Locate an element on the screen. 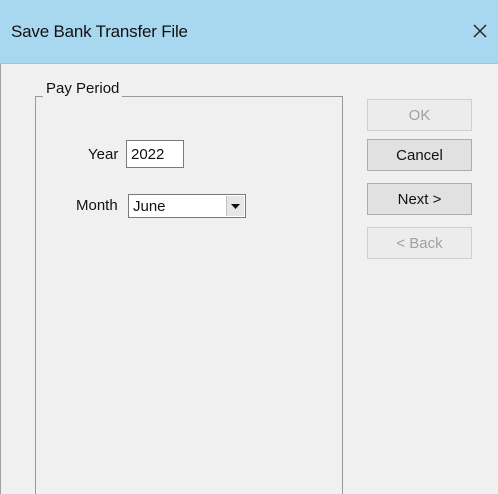 Image resolution: width=498 pixels, height=494 pixels. pay-period-group-label: Pay Period is located at coordinates (83, 88).